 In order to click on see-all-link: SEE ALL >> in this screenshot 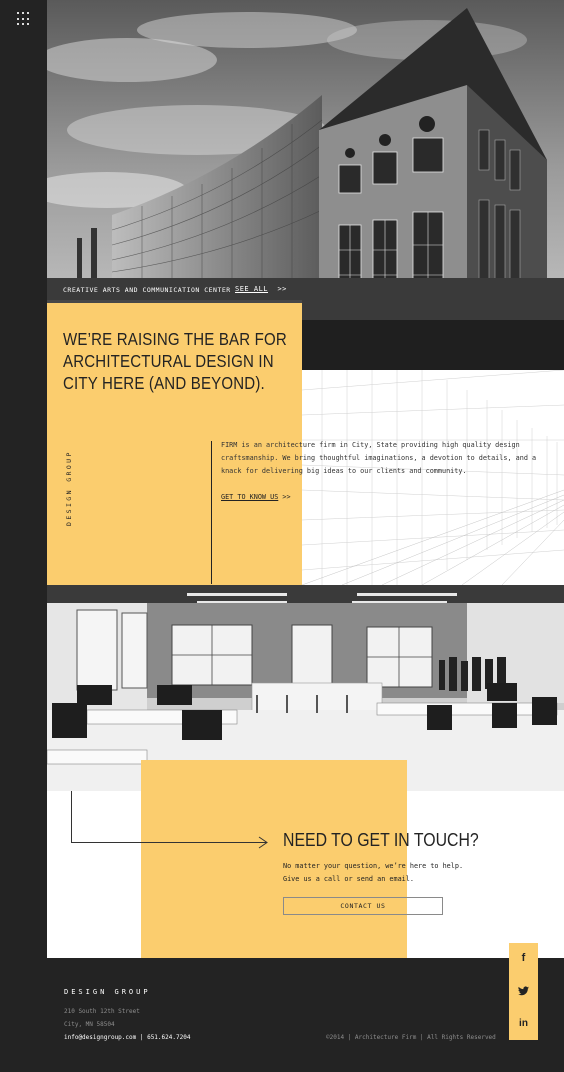, I will do `click(261, 289)`.